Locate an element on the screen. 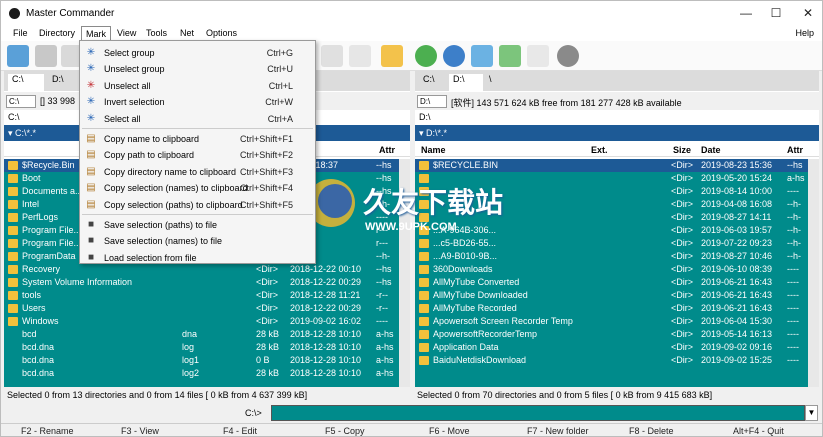  cell-date: 2019-04-08 16:08 is located at coordinates (737, 204).